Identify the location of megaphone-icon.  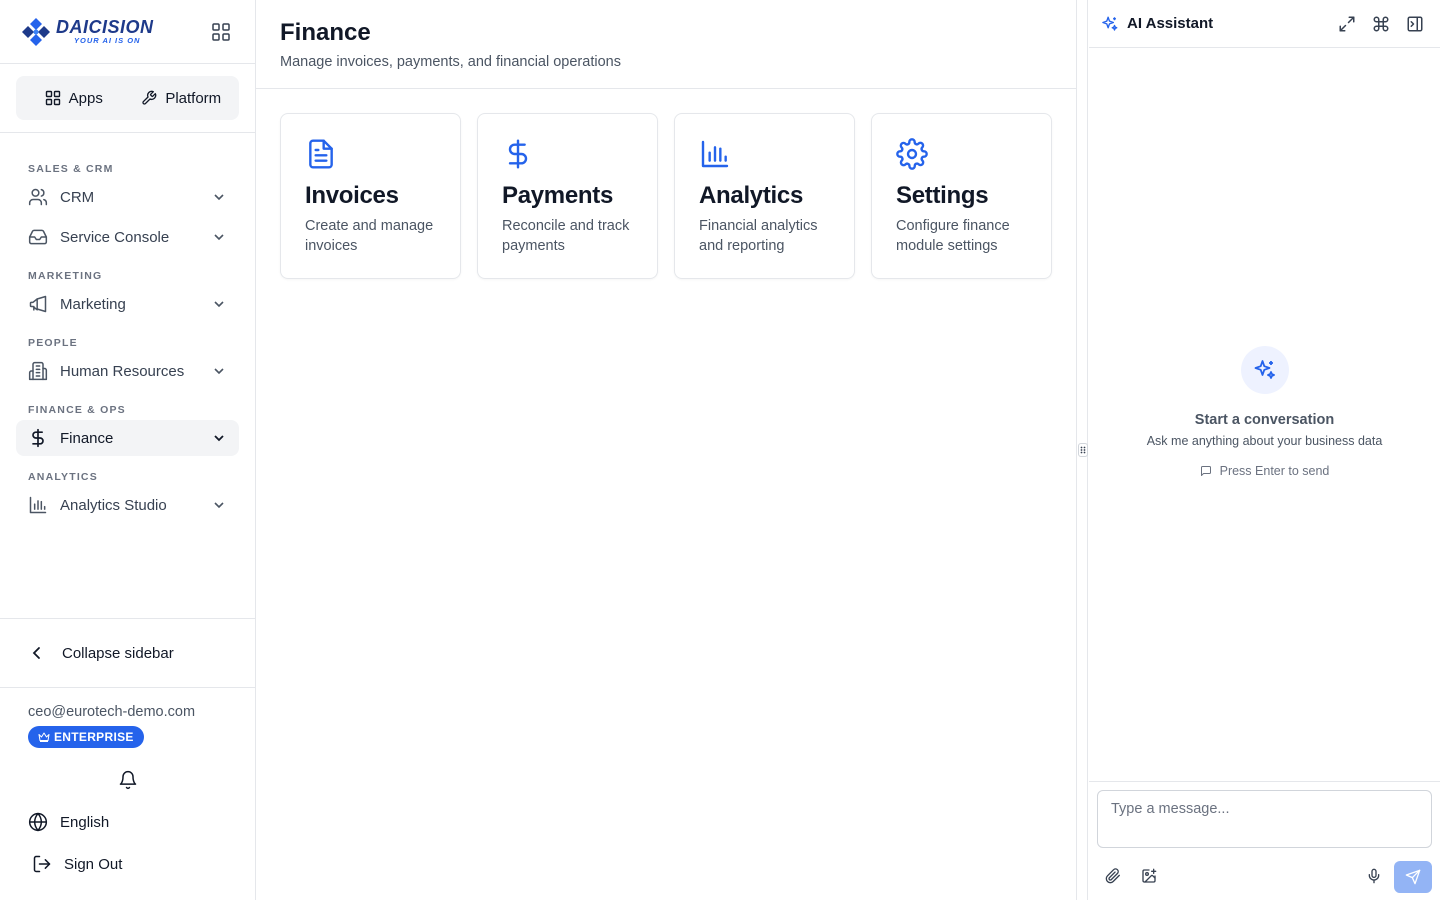
(38, 304).